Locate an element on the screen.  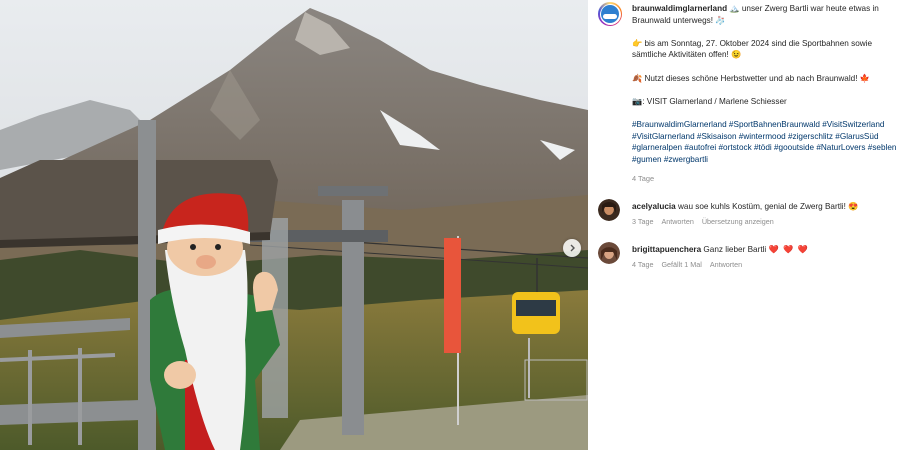
comment-timestamp: 4 Tage is located at coordinates (642, 264).